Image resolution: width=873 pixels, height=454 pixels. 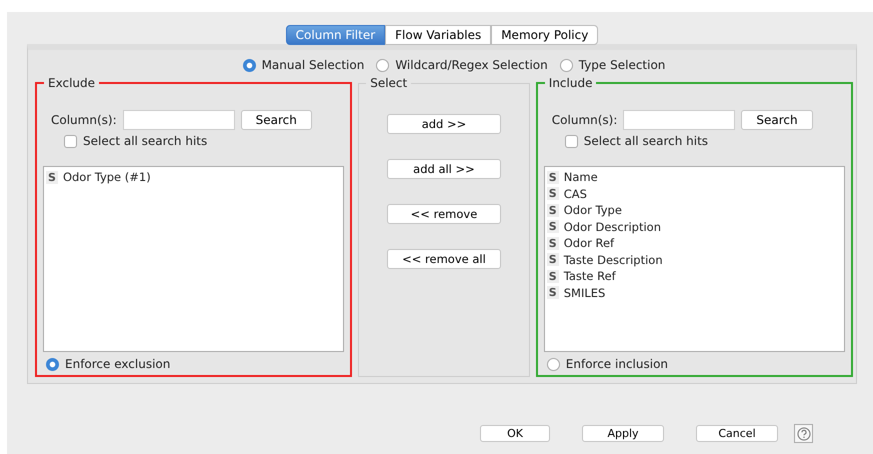 I want to click on panel-title: Exclude, so click(x=71, y=83).